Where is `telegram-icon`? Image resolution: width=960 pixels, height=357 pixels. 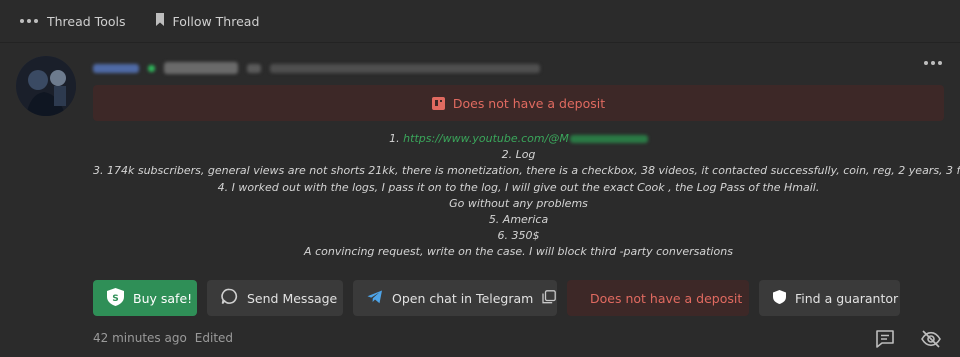
telegram-icon is located at coordinates (375, 298).